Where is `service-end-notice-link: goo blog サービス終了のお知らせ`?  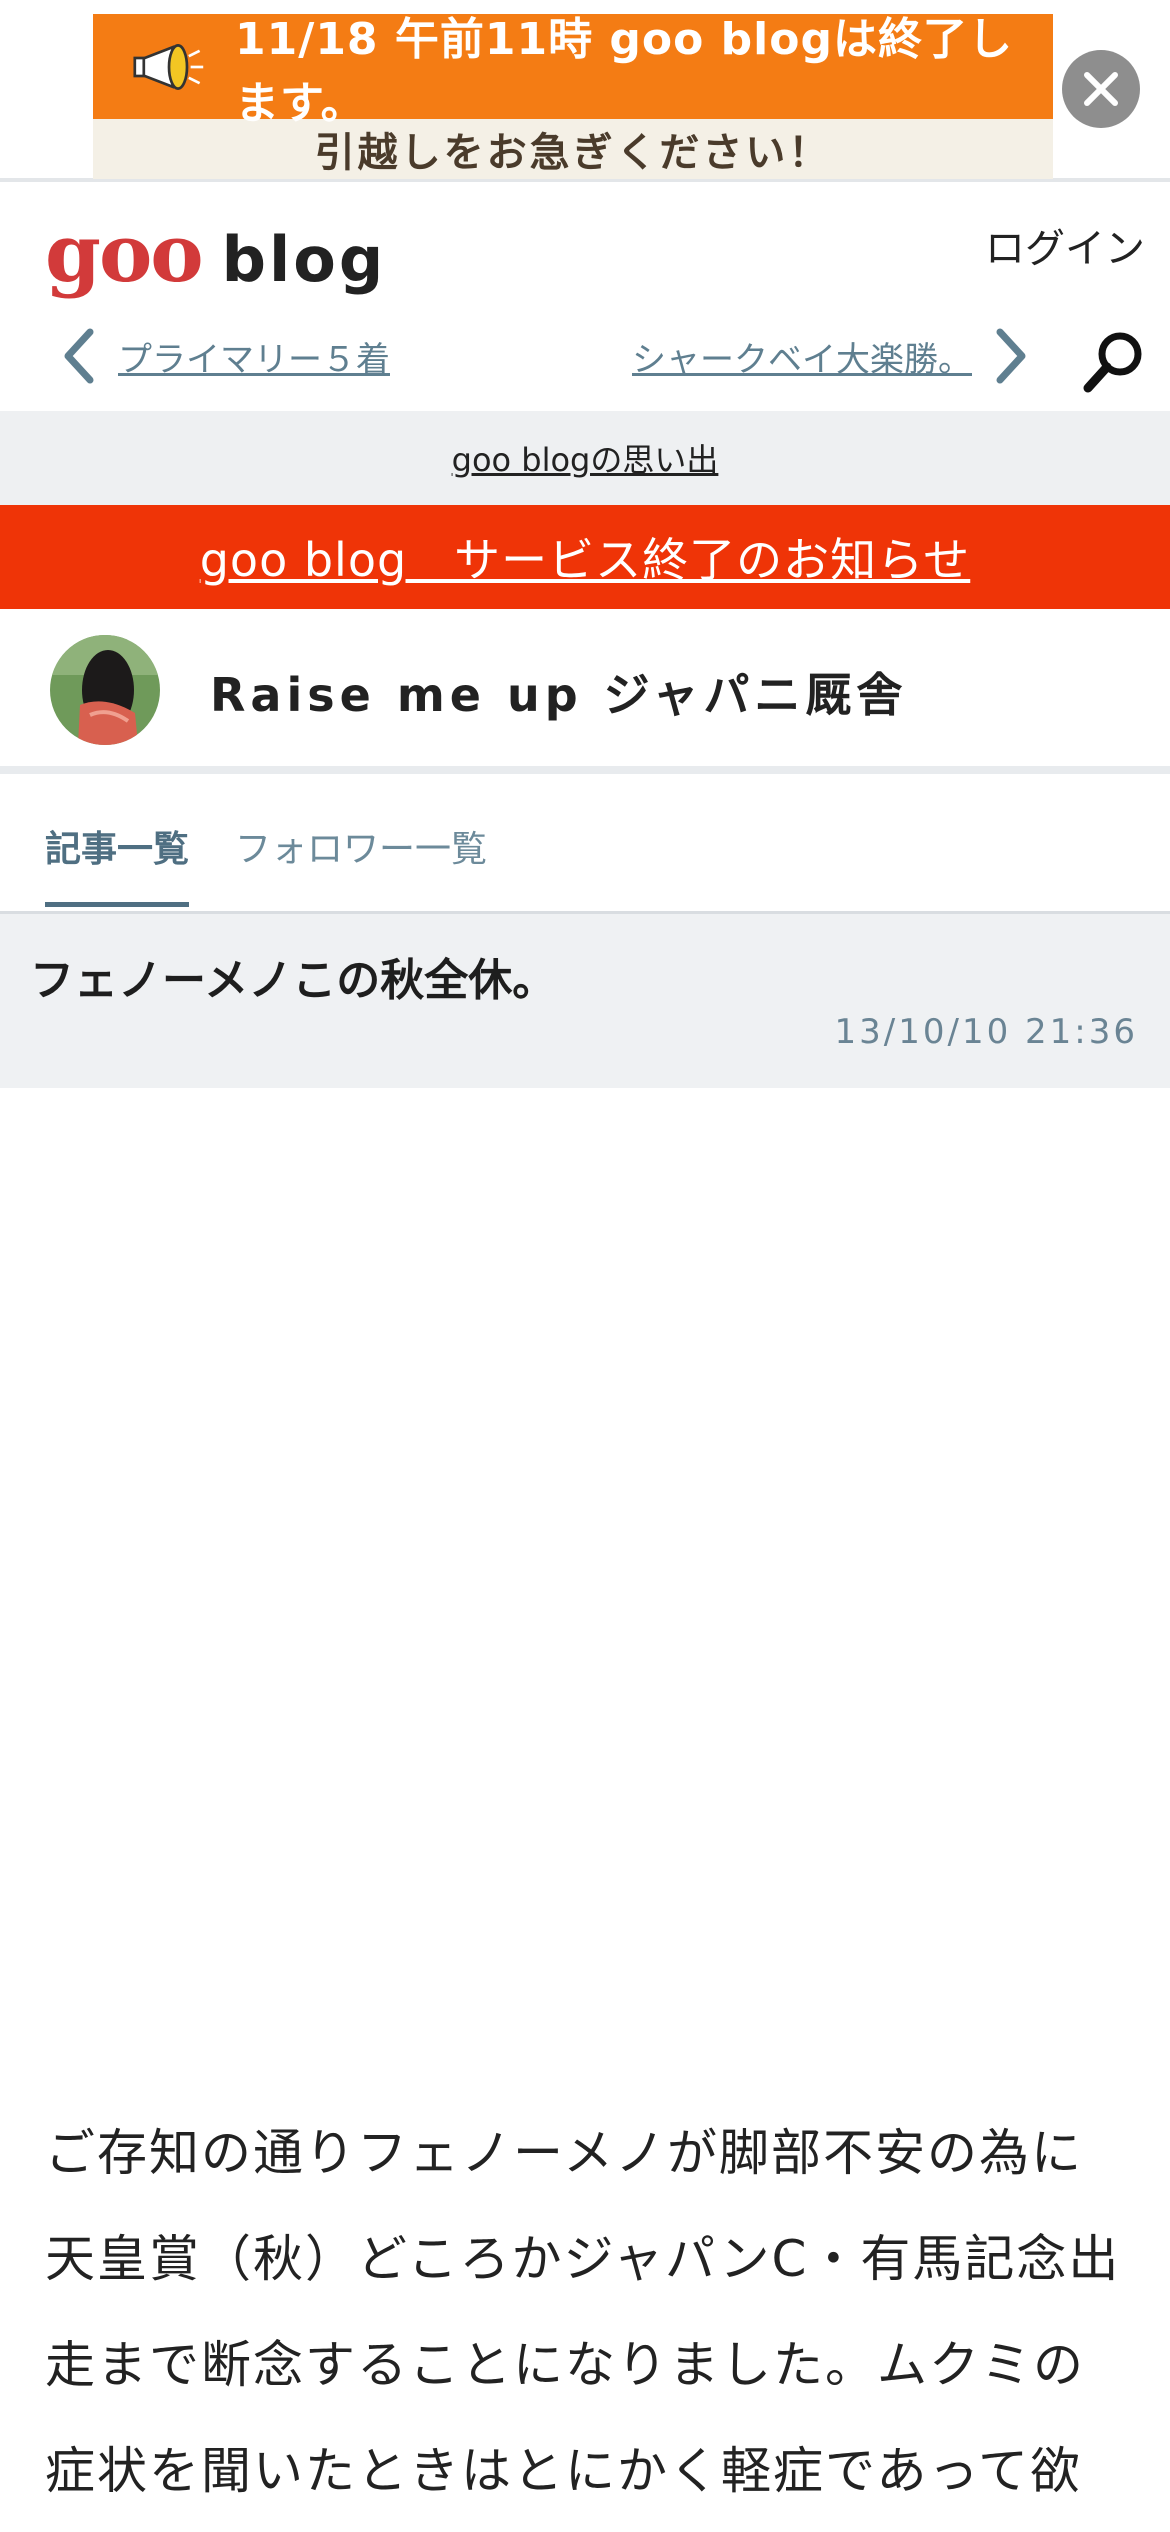
service-end-notice-link: goo blog サービス終了のお知らせ is located at coordinates (585, 557).